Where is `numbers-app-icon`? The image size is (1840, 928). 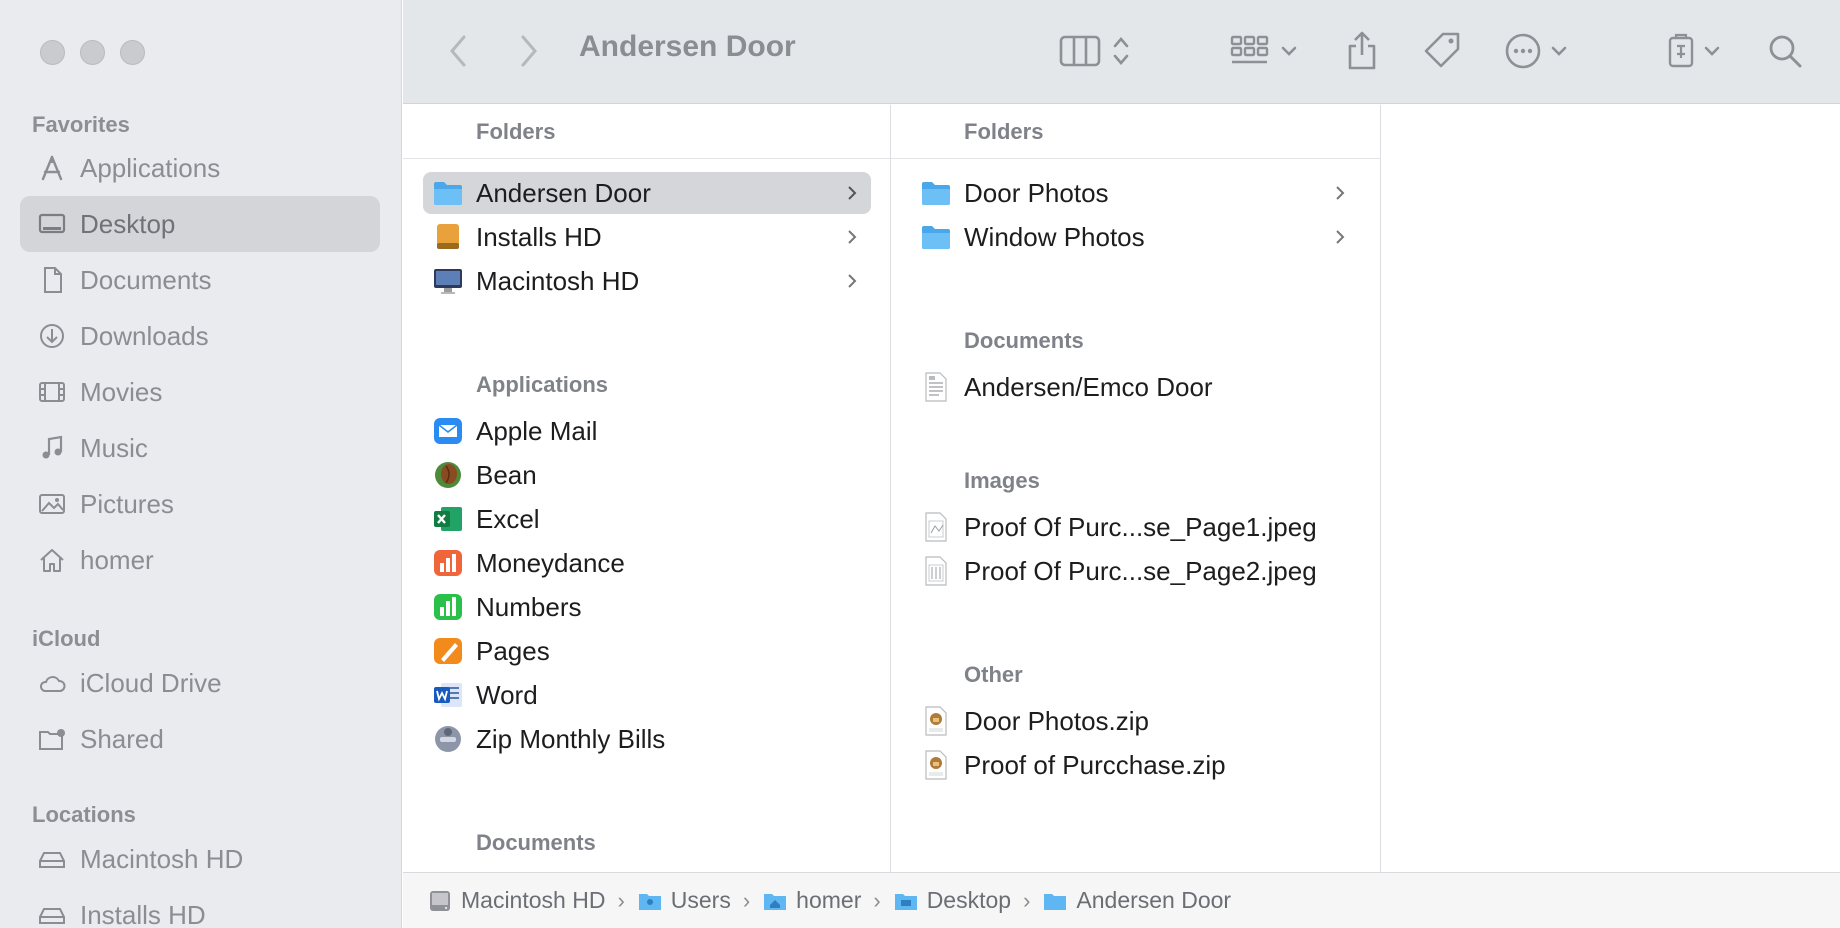 numbers-app-icon is located at coordinates (448, 607).